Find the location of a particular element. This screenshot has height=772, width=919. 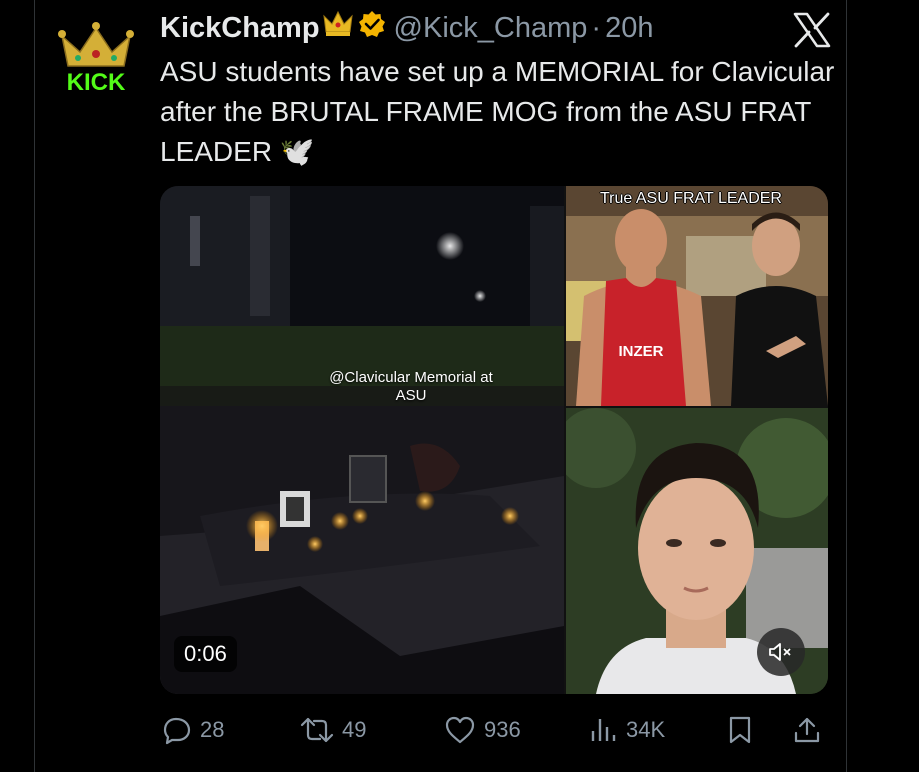

tweet-header: KickChamp @Kick_Champ · 20h is located at coordinates (406, 28).